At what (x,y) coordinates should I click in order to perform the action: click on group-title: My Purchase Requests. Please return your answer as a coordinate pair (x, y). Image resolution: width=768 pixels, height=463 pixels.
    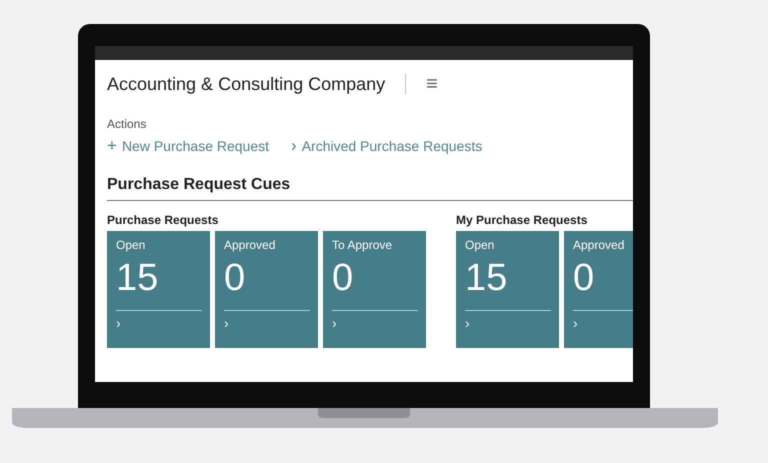
    Looking at the image, I should click on (522, 220).